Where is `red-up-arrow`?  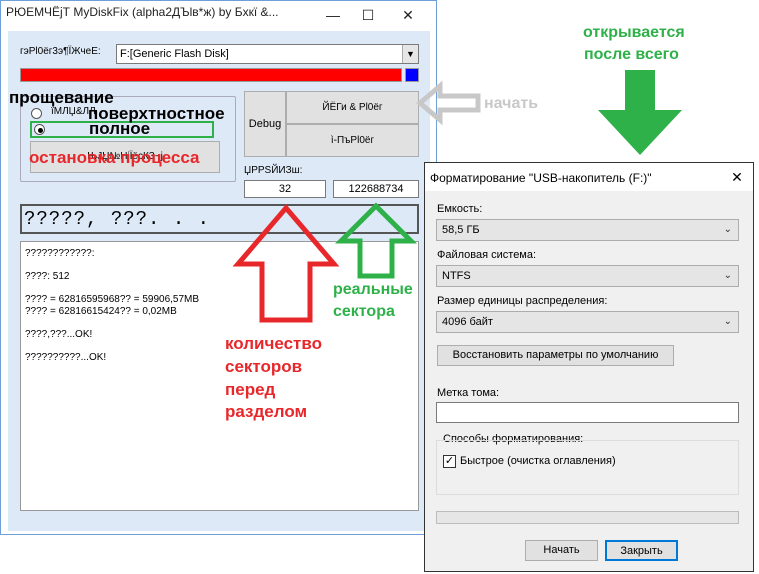 red-up-arrow is located at coordinates (286, 263).